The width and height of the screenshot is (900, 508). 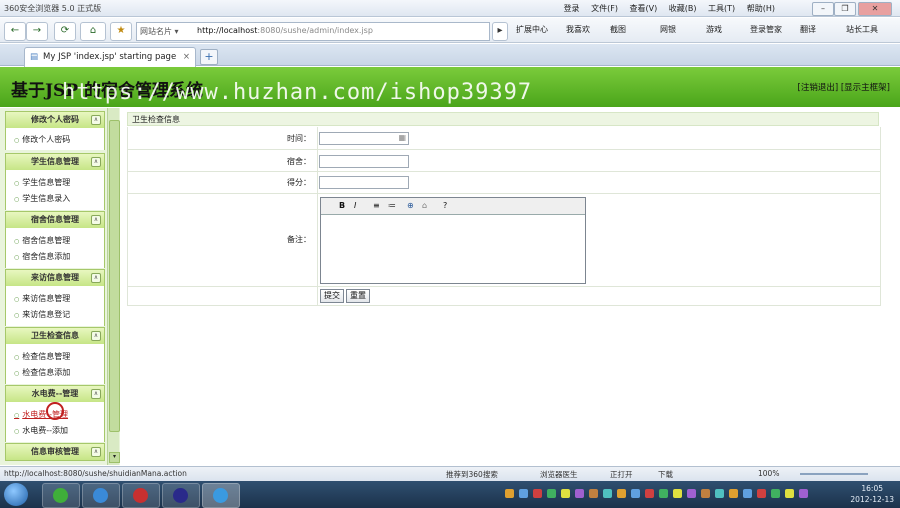 I want to click on sidebar-scrollbar: ▾, so click(x=113, y=286).